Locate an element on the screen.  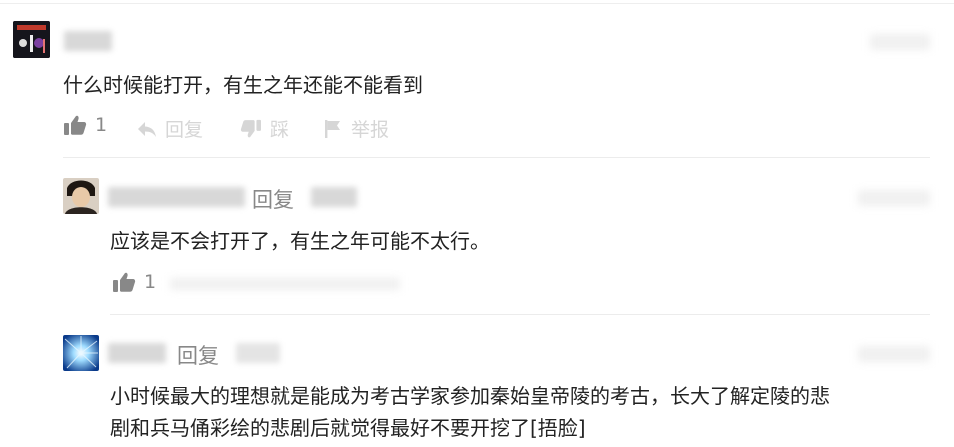
reply-2-avatar is located at coordinates (81, 353).